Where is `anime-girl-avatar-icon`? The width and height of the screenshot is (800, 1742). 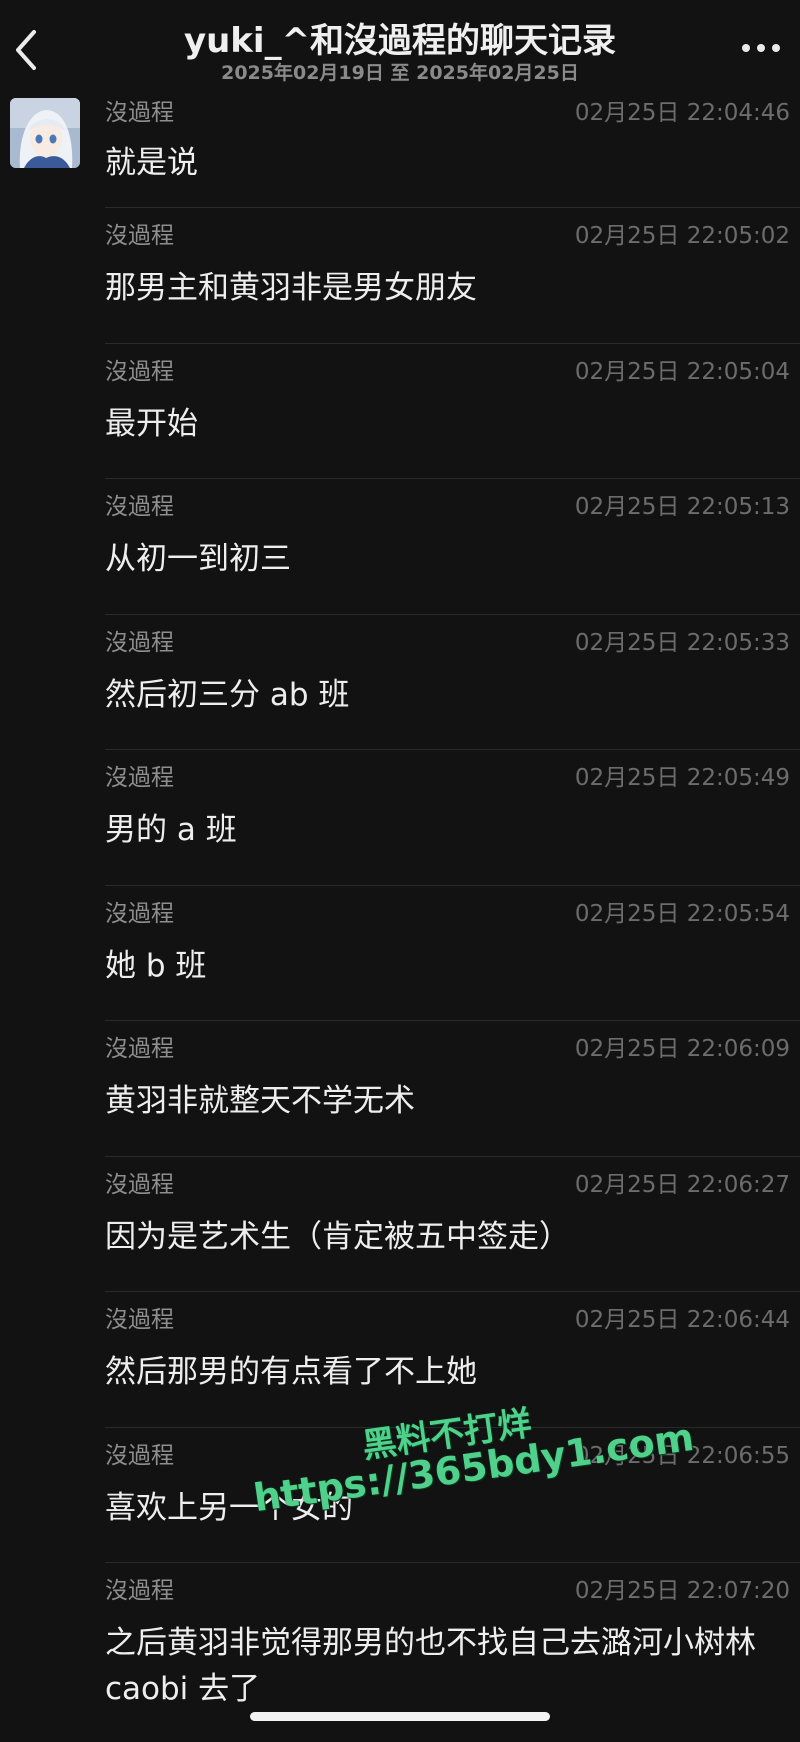
anime-girl-avatar-icon is located at coordinates (45, 133).